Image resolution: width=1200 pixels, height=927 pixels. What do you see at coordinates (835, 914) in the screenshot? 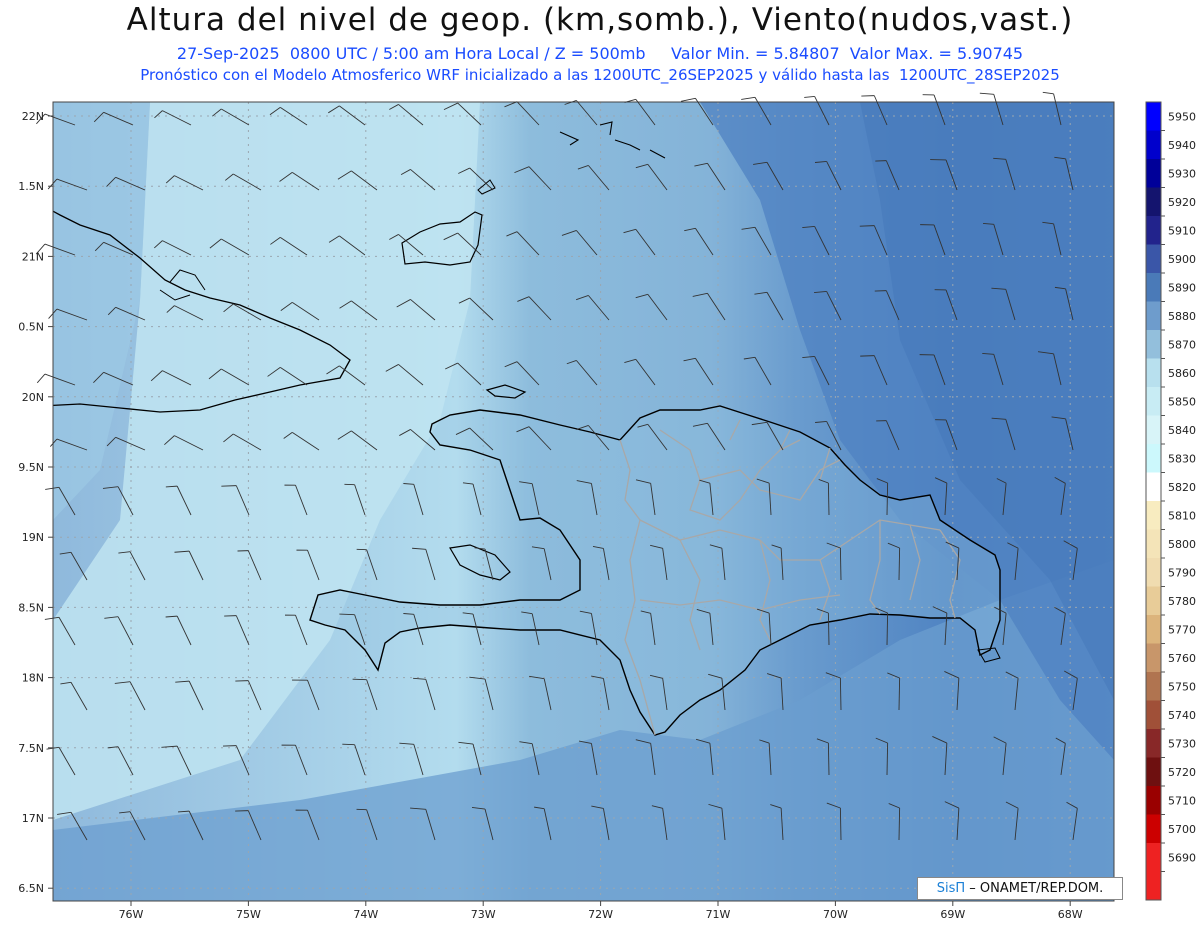
I see `lon-label: 70W` at bounding box center [835, 914].